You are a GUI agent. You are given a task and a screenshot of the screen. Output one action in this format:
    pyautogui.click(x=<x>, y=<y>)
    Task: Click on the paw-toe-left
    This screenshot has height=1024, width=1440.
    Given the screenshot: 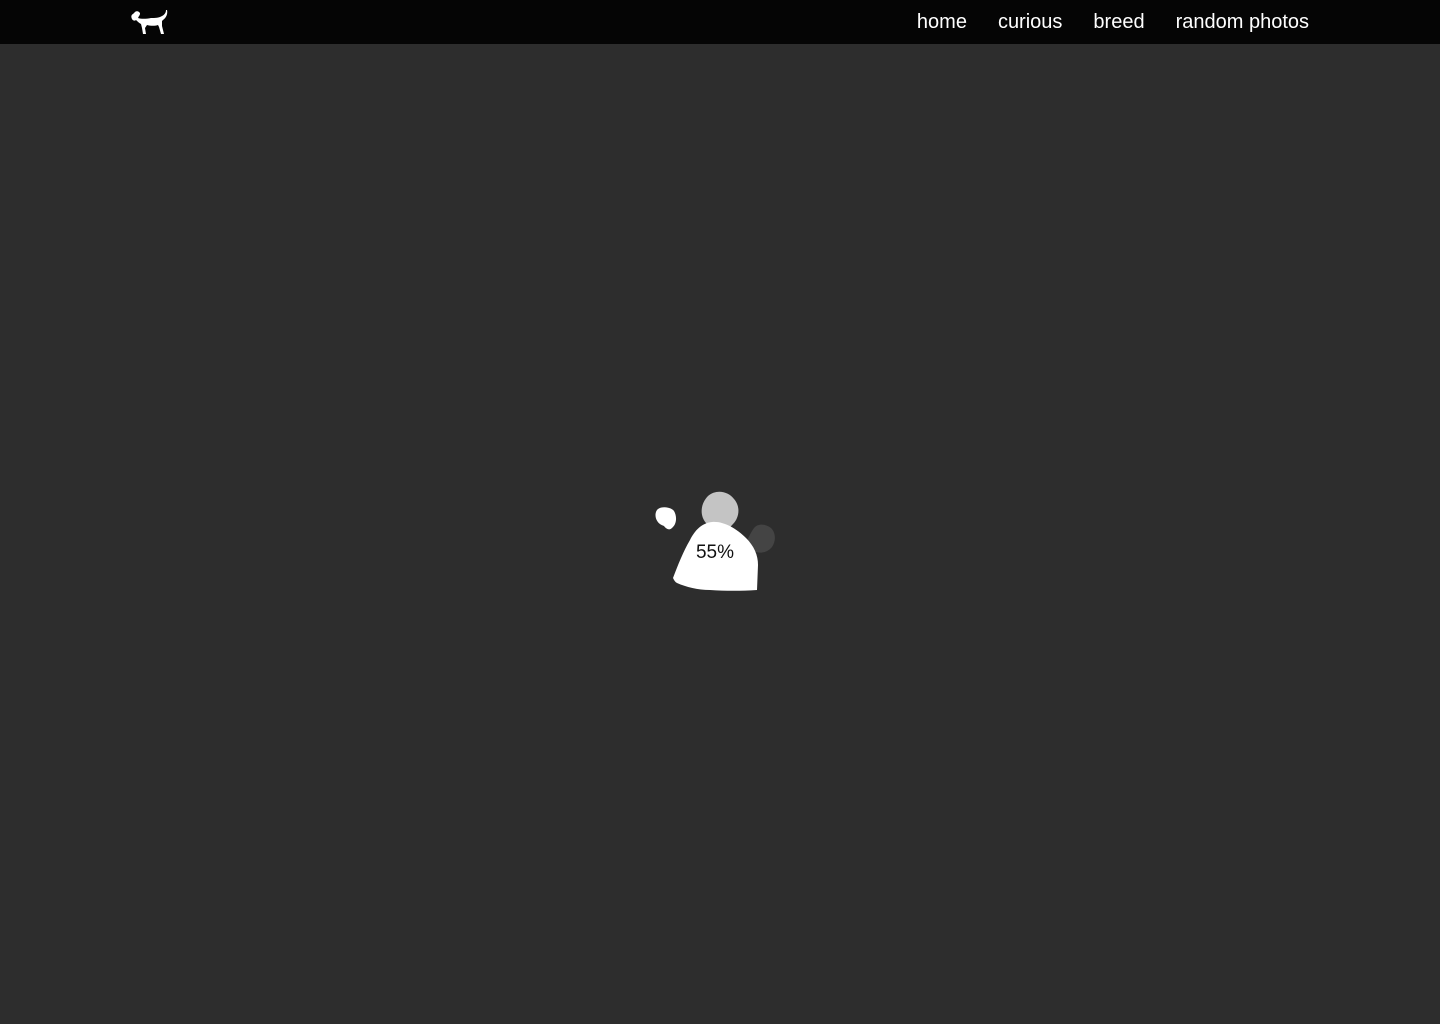 What is the action you would take?
    pyautogui.click(x=666, y=518)
    